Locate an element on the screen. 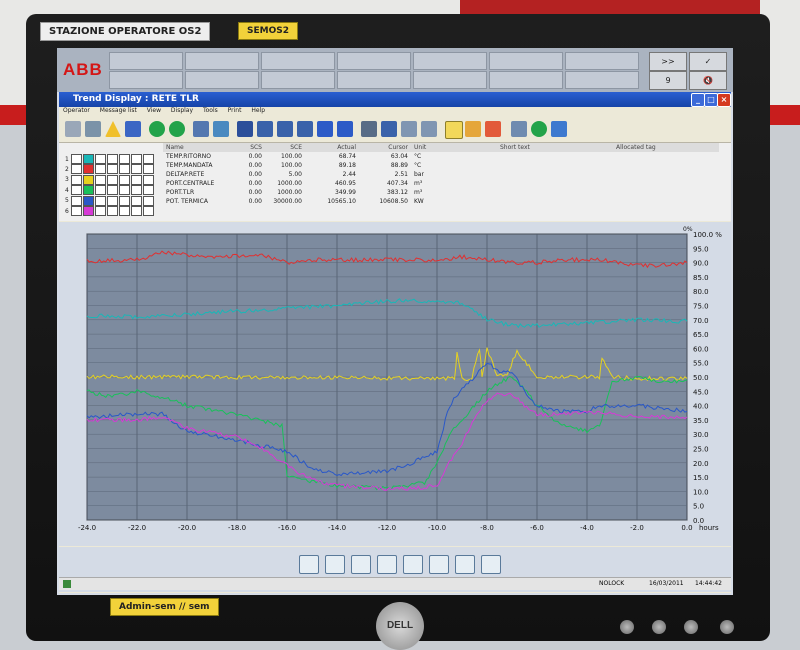  back-arrow-icon is located at coordinates (157, 129).